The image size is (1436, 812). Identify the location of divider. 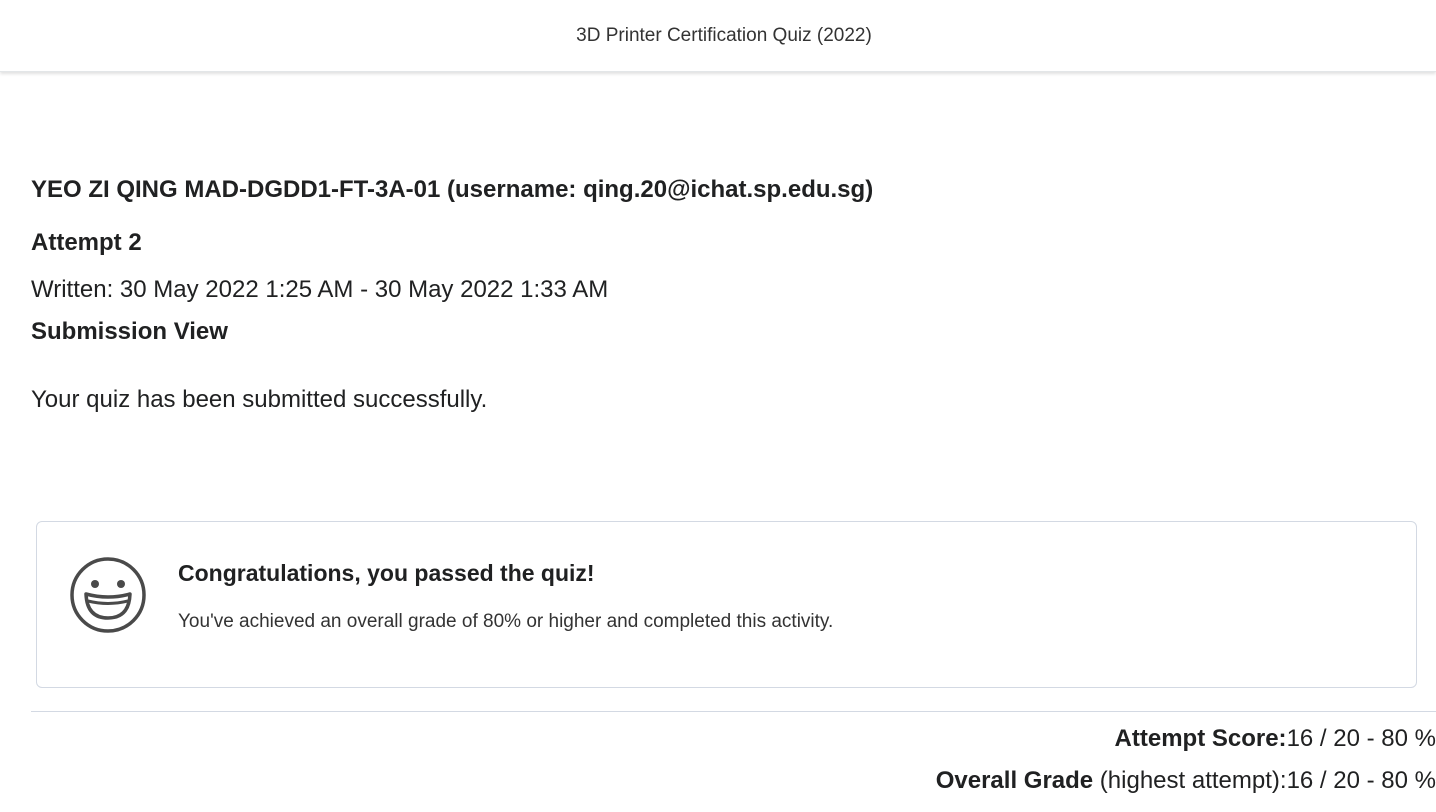
(733, 711).